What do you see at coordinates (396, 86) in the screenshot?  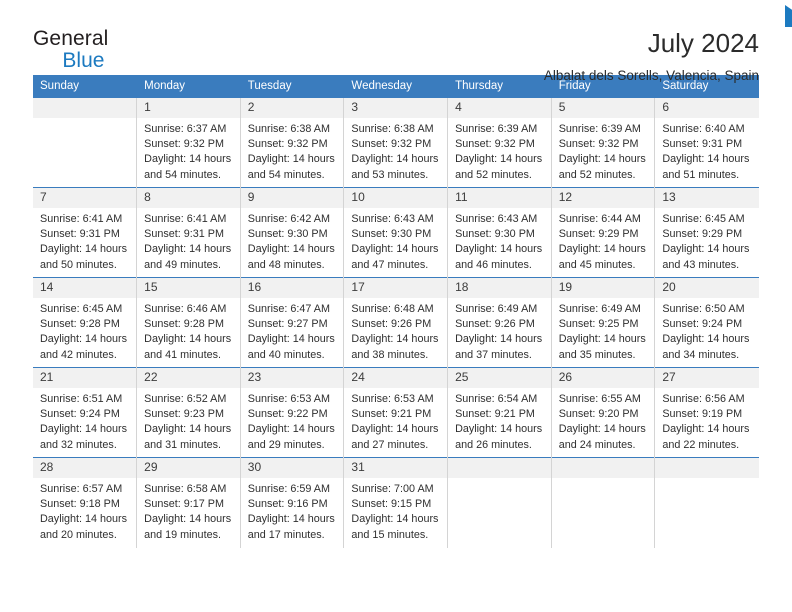 I see `weekday-header-wednesday: Wednesday` at bounding box center [396, 86].